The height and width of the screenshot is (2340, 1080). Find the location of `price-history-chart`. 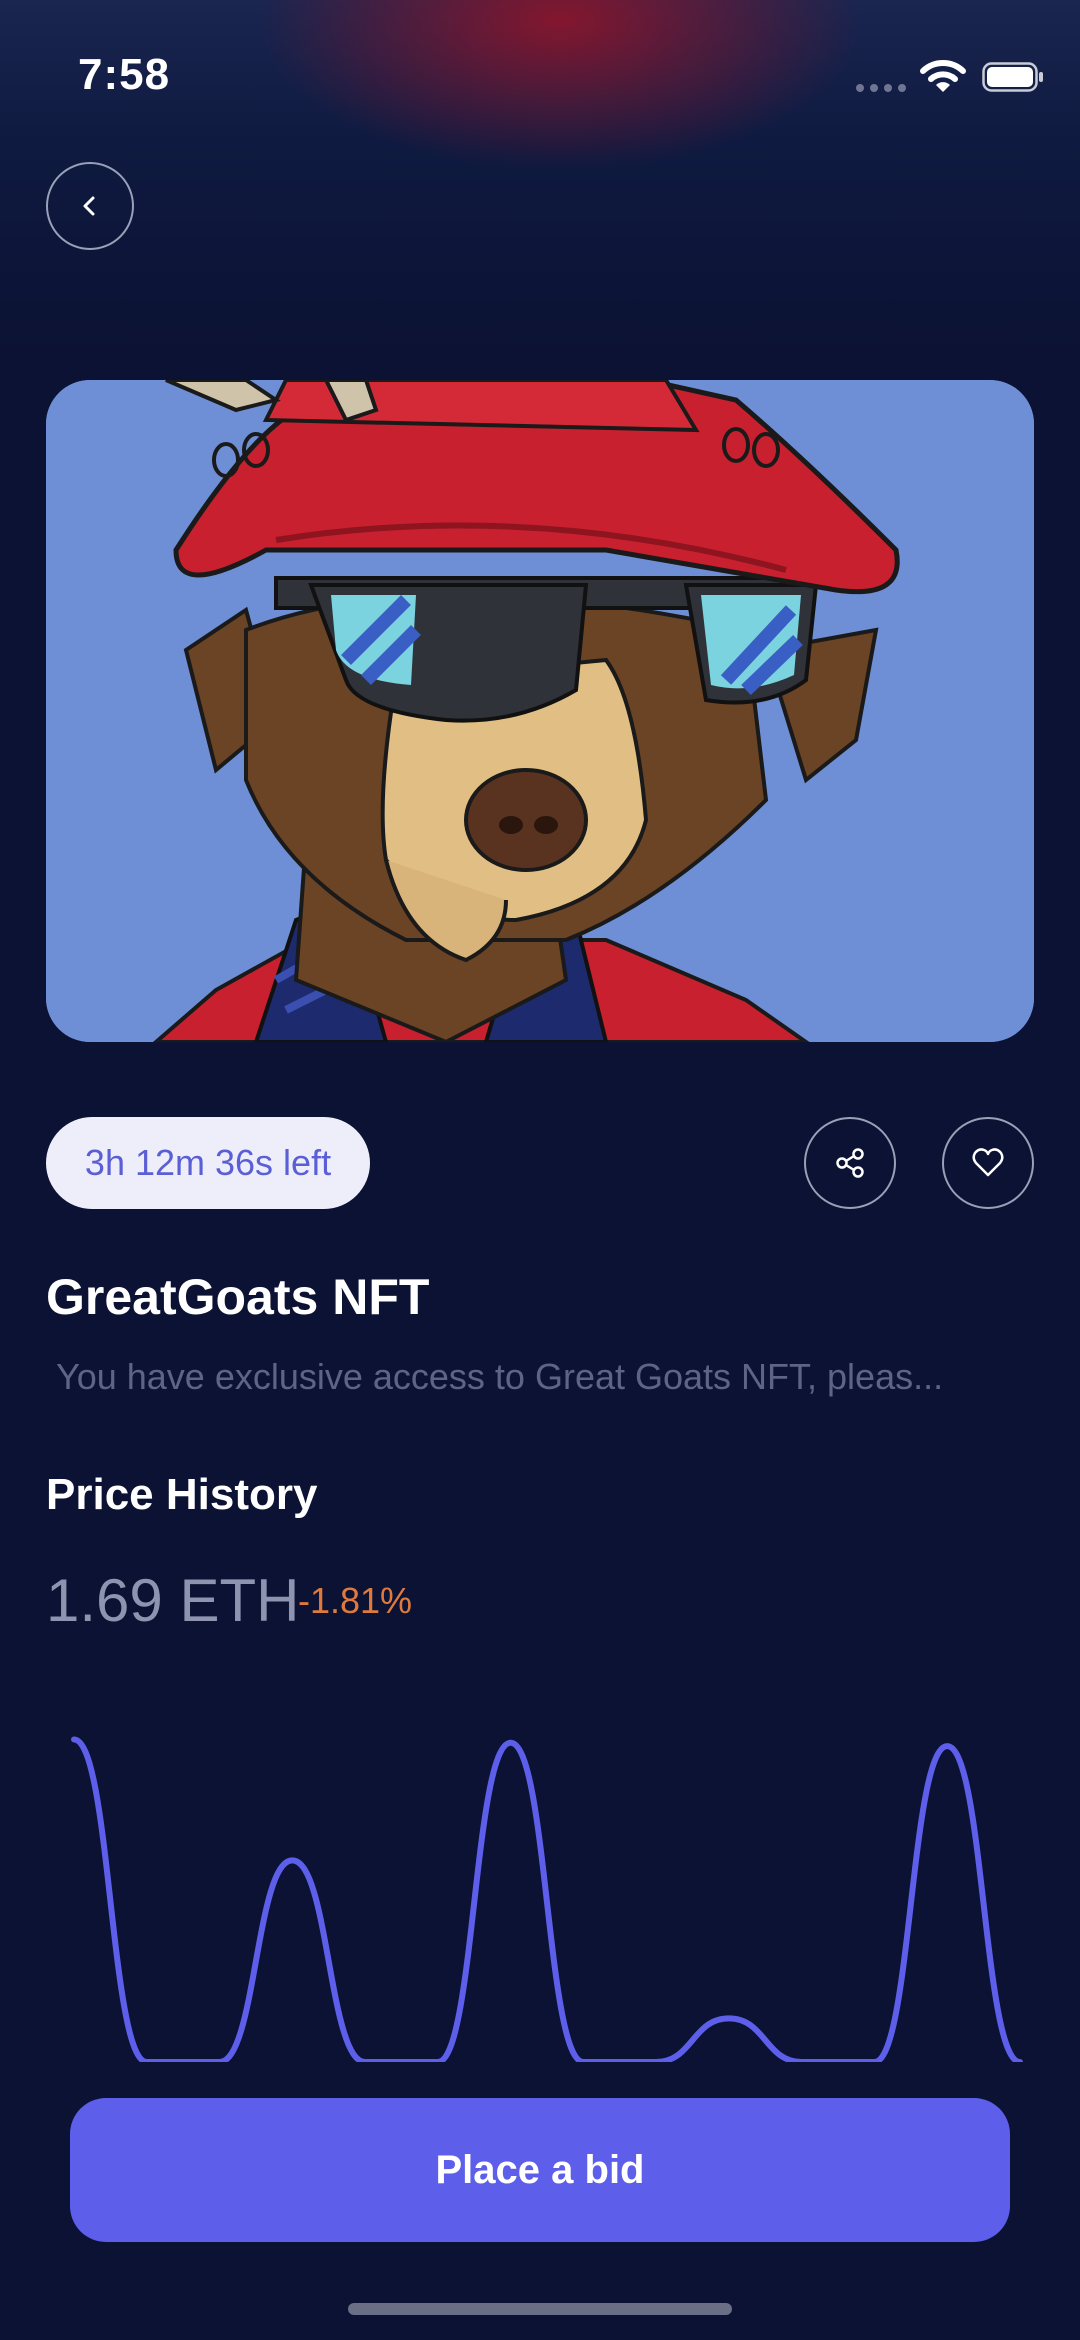

price-history-chart is located at coordinates (547, 1899).